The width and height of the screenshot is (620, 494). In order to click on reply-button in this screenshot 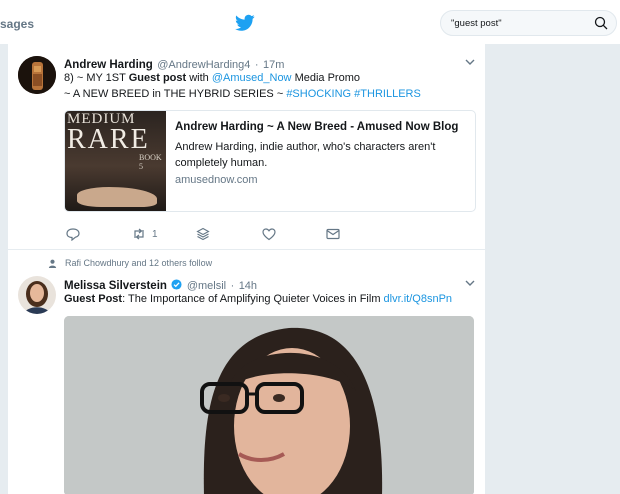, I will do `click(73, 234)`.